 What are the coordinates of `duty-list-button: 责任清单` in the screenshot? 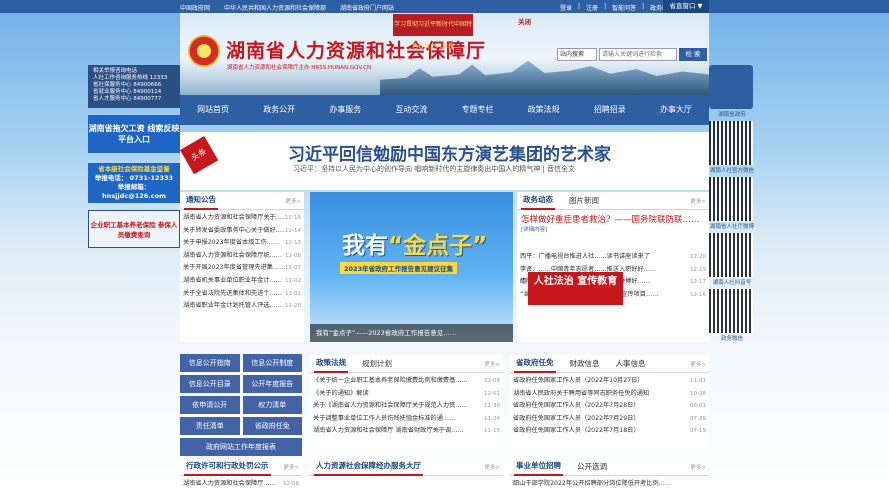 It's located at (210, 426).